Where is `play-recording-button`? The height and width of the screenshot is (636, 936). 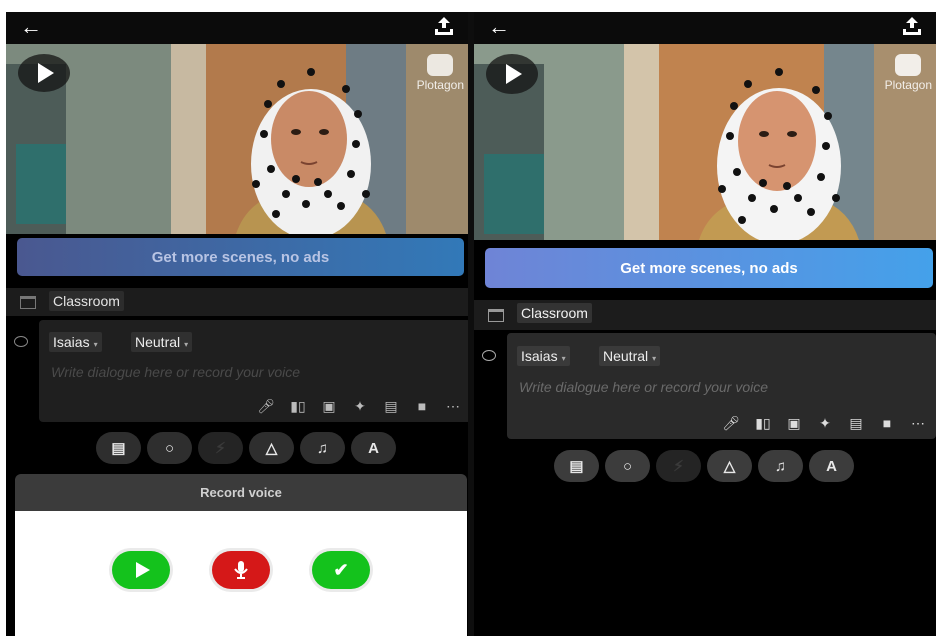
play-recording-button is located at coordinates (141, 570).